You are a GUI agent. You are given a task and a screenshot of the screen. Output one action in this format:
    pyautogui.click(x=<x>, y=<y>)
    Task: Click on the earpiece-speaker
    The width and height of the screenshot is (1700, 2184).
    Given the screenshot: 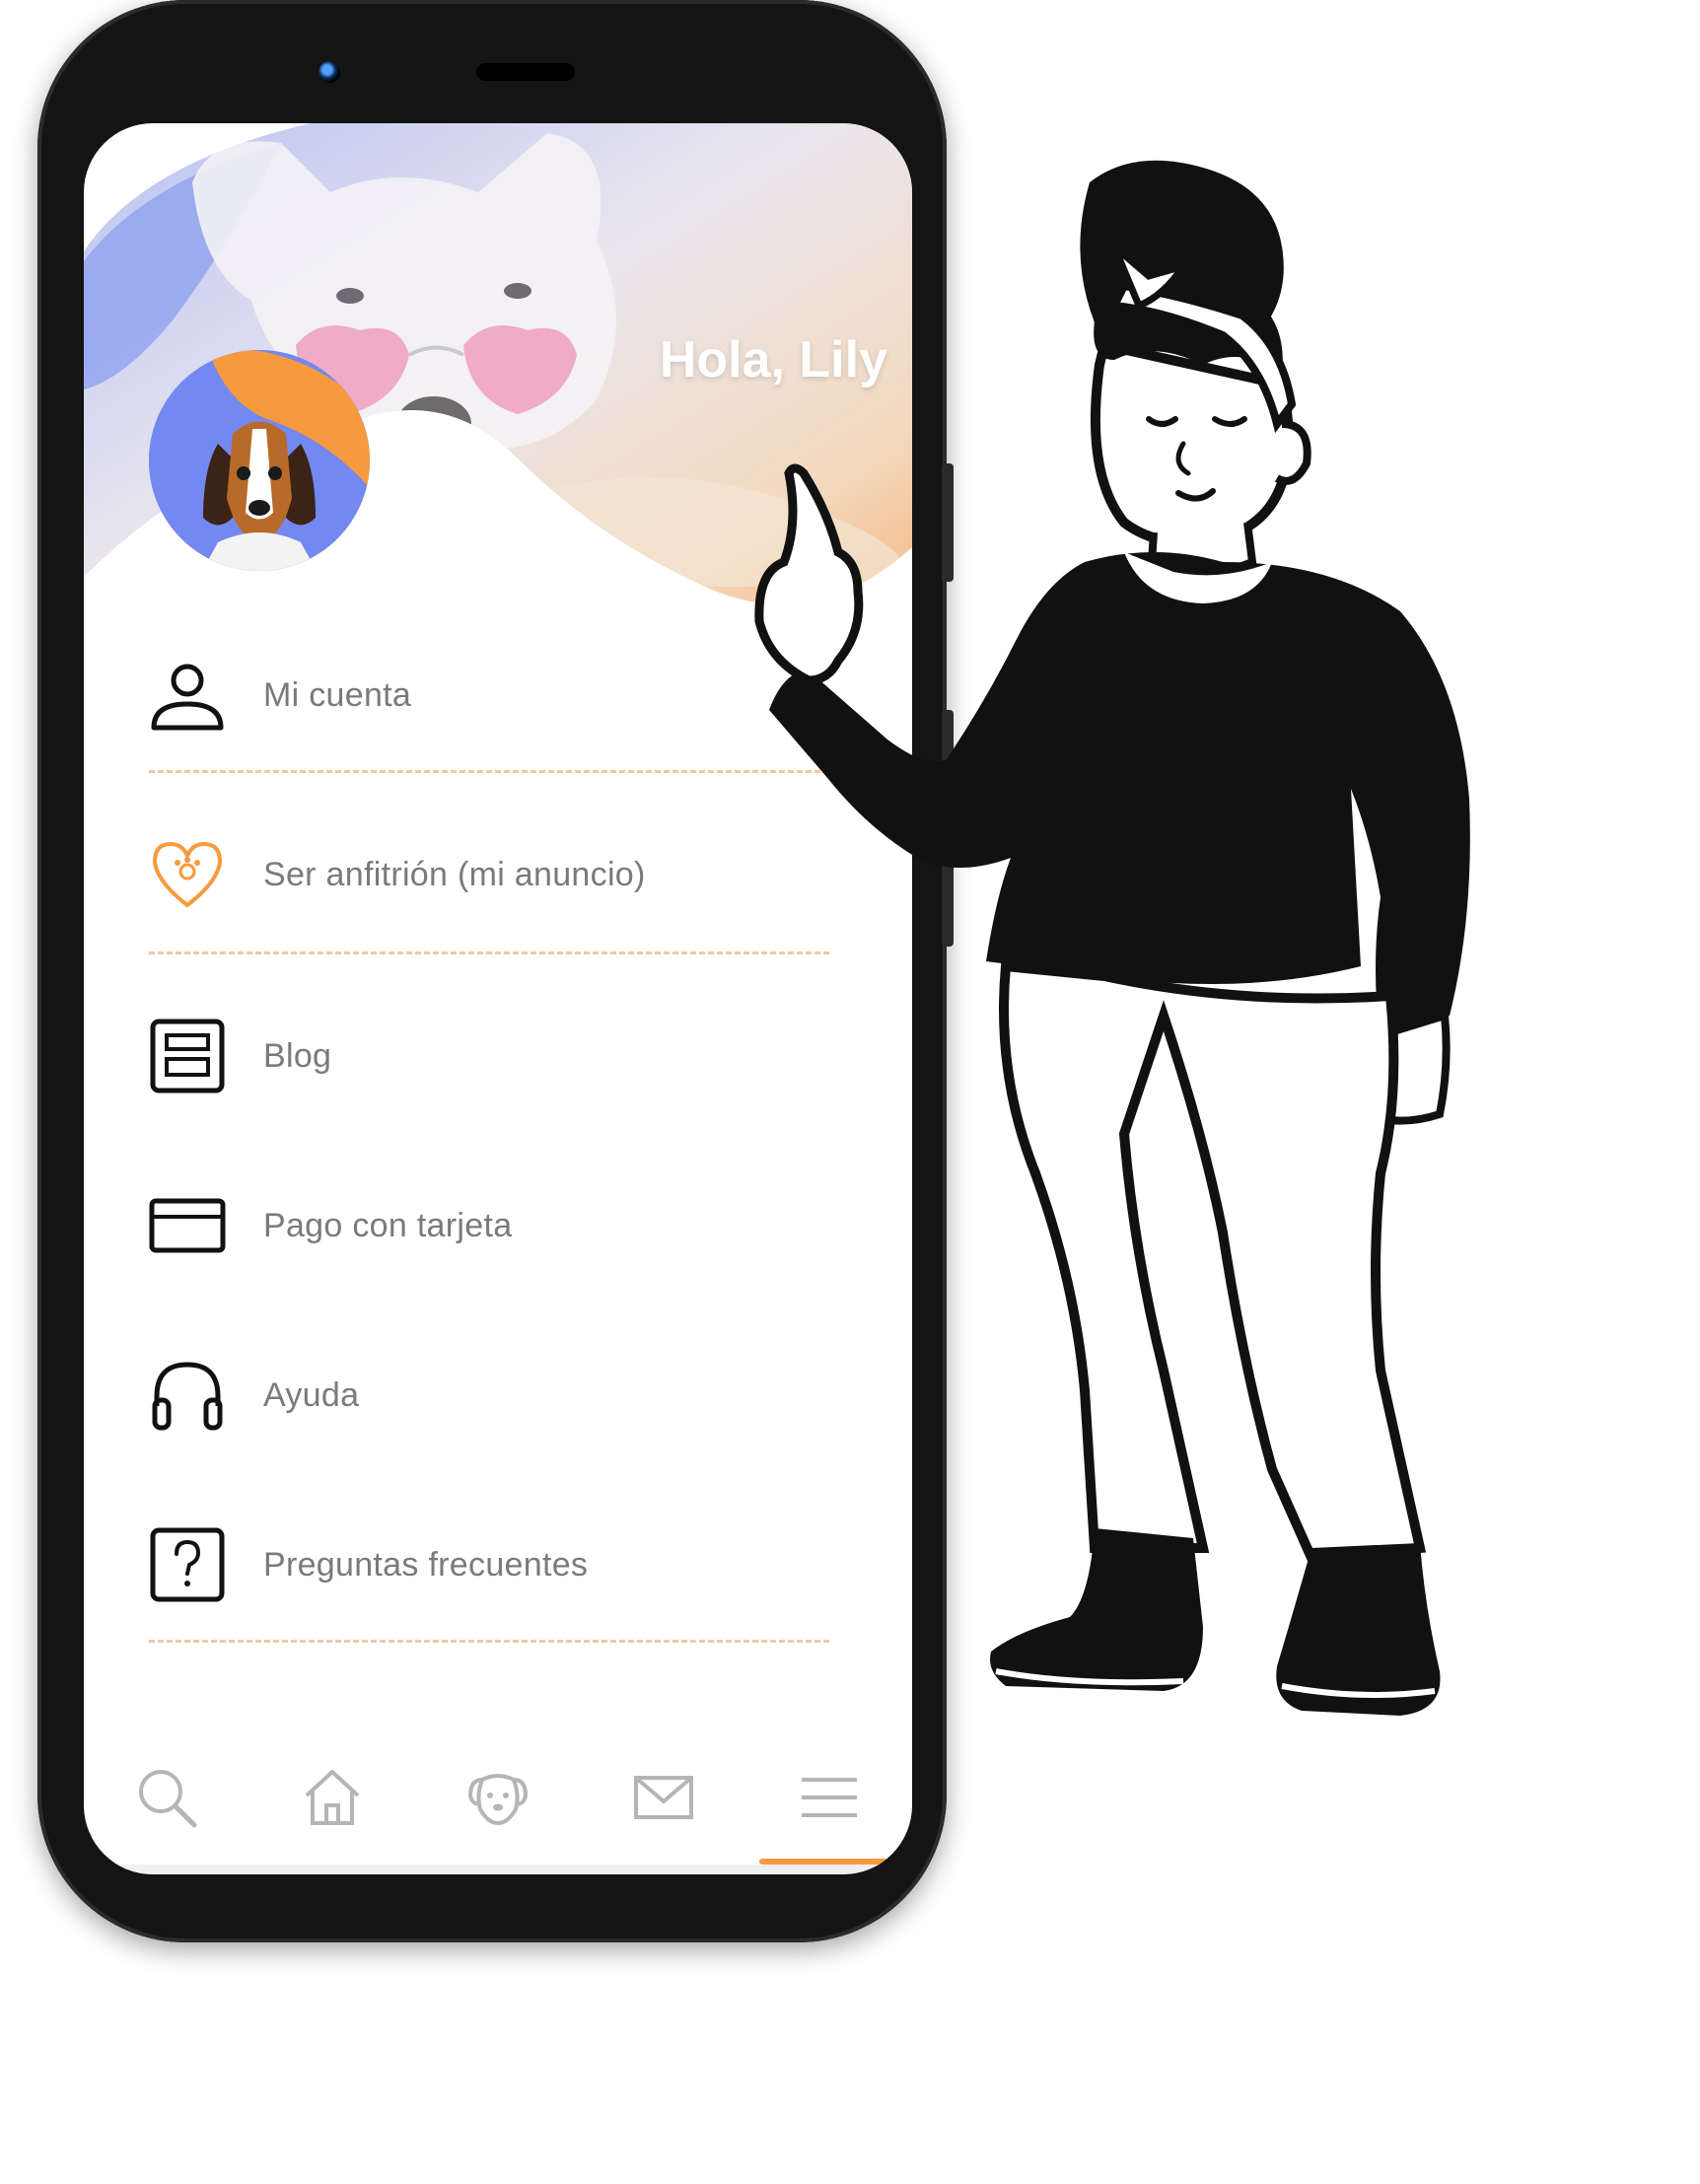 What is the action you would take?
    pyautogui.click(x=526, y=72)
    